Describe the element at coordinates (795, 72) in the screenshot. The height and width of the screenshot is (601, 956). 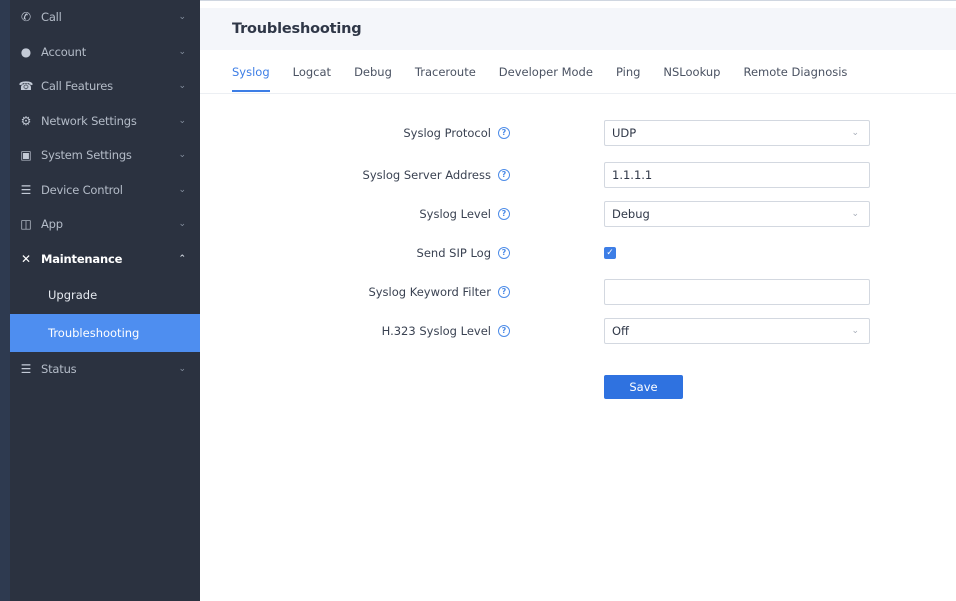
I see `tab-remote-diagnosis: Remote Diagnosis` at that location.